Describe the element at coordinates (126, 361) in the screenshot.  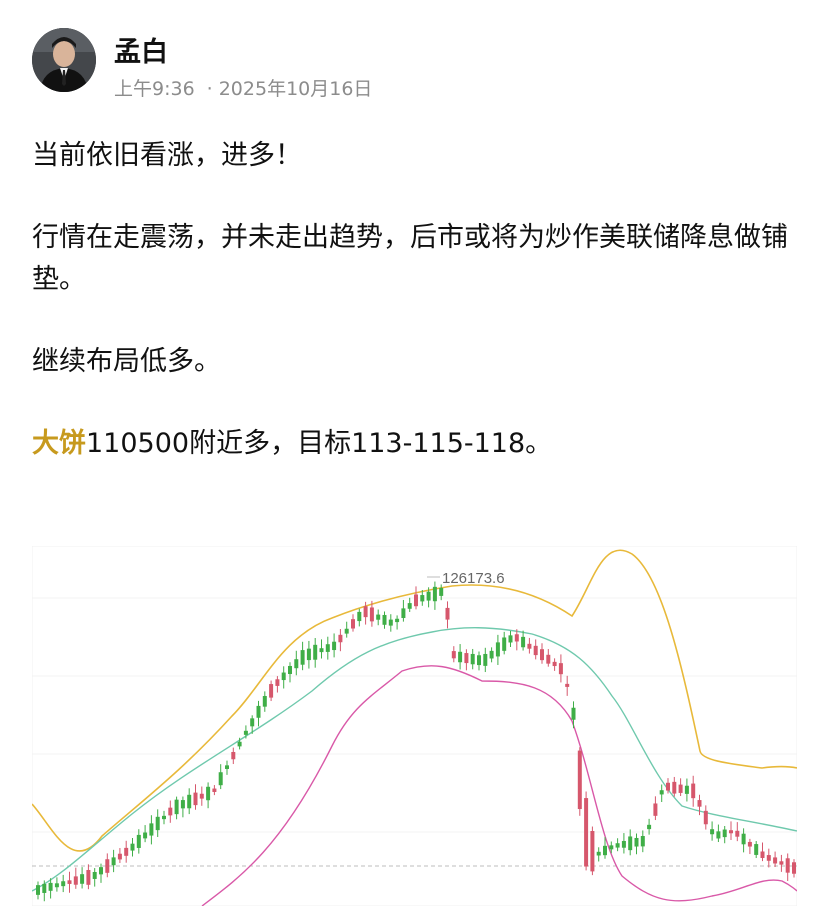
I see `post-paragraph-3: 继续布局低多。` at that location.